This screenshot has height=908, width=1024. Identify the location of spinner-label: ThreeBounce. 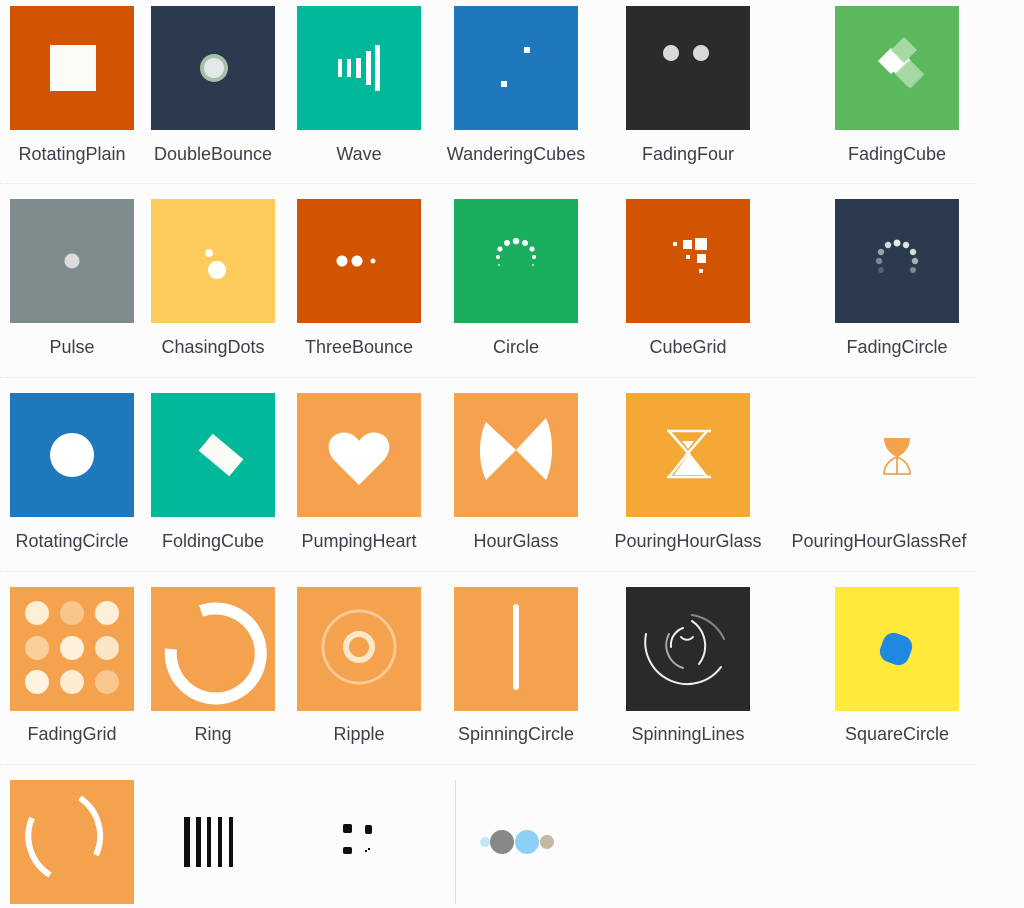
(359, 347).